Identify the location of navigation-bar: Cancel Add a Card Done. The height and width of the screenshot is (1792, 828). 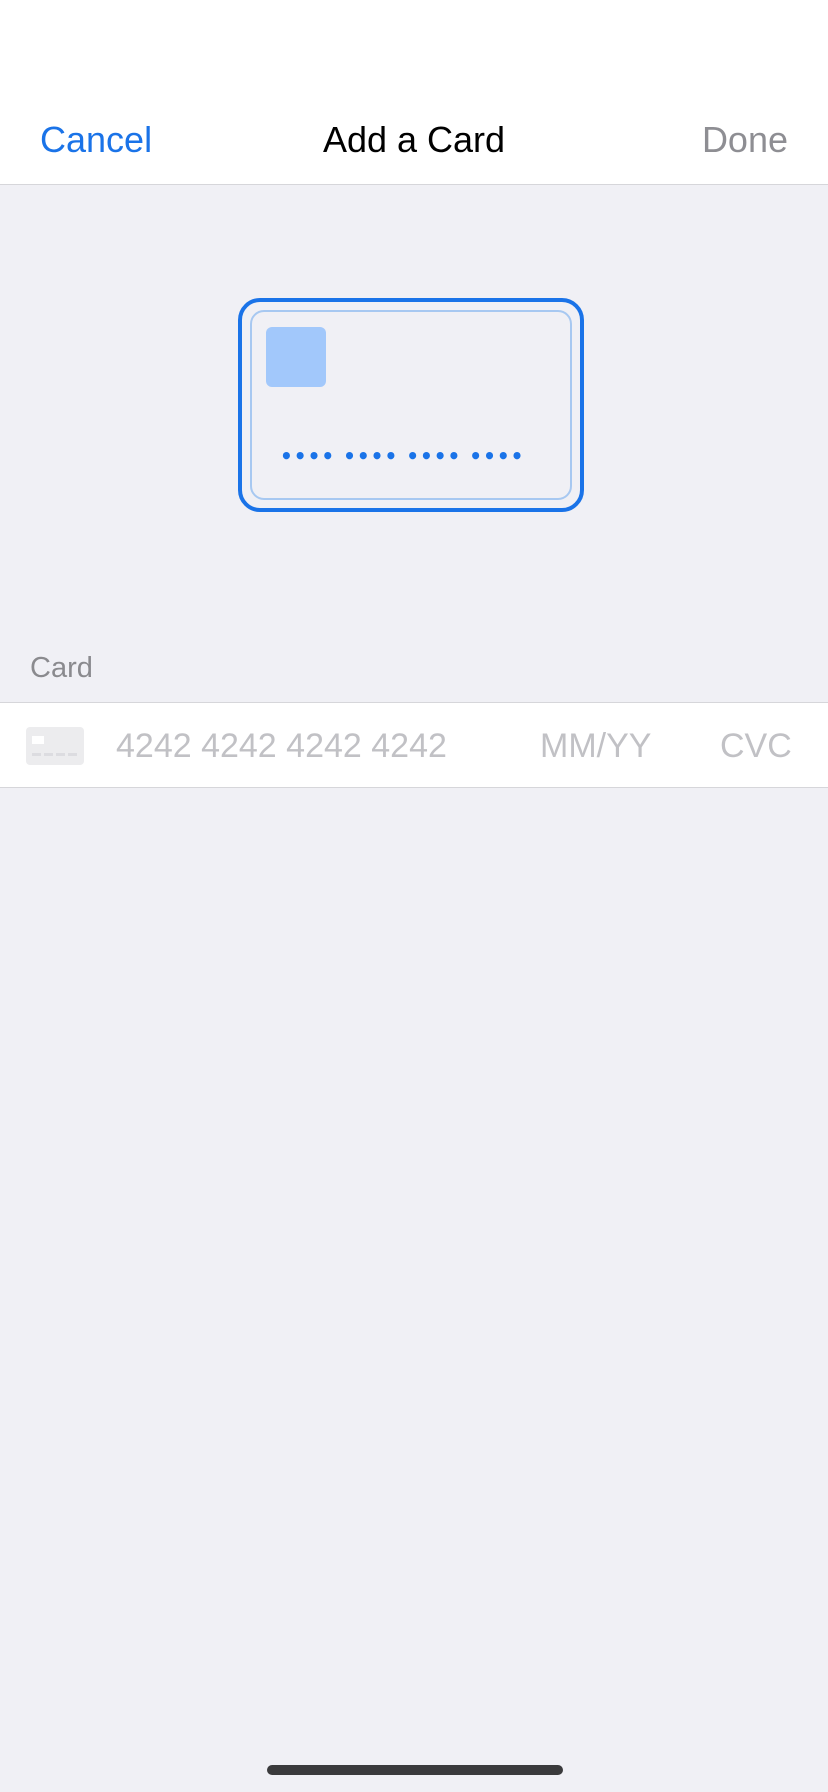
(414, 142).